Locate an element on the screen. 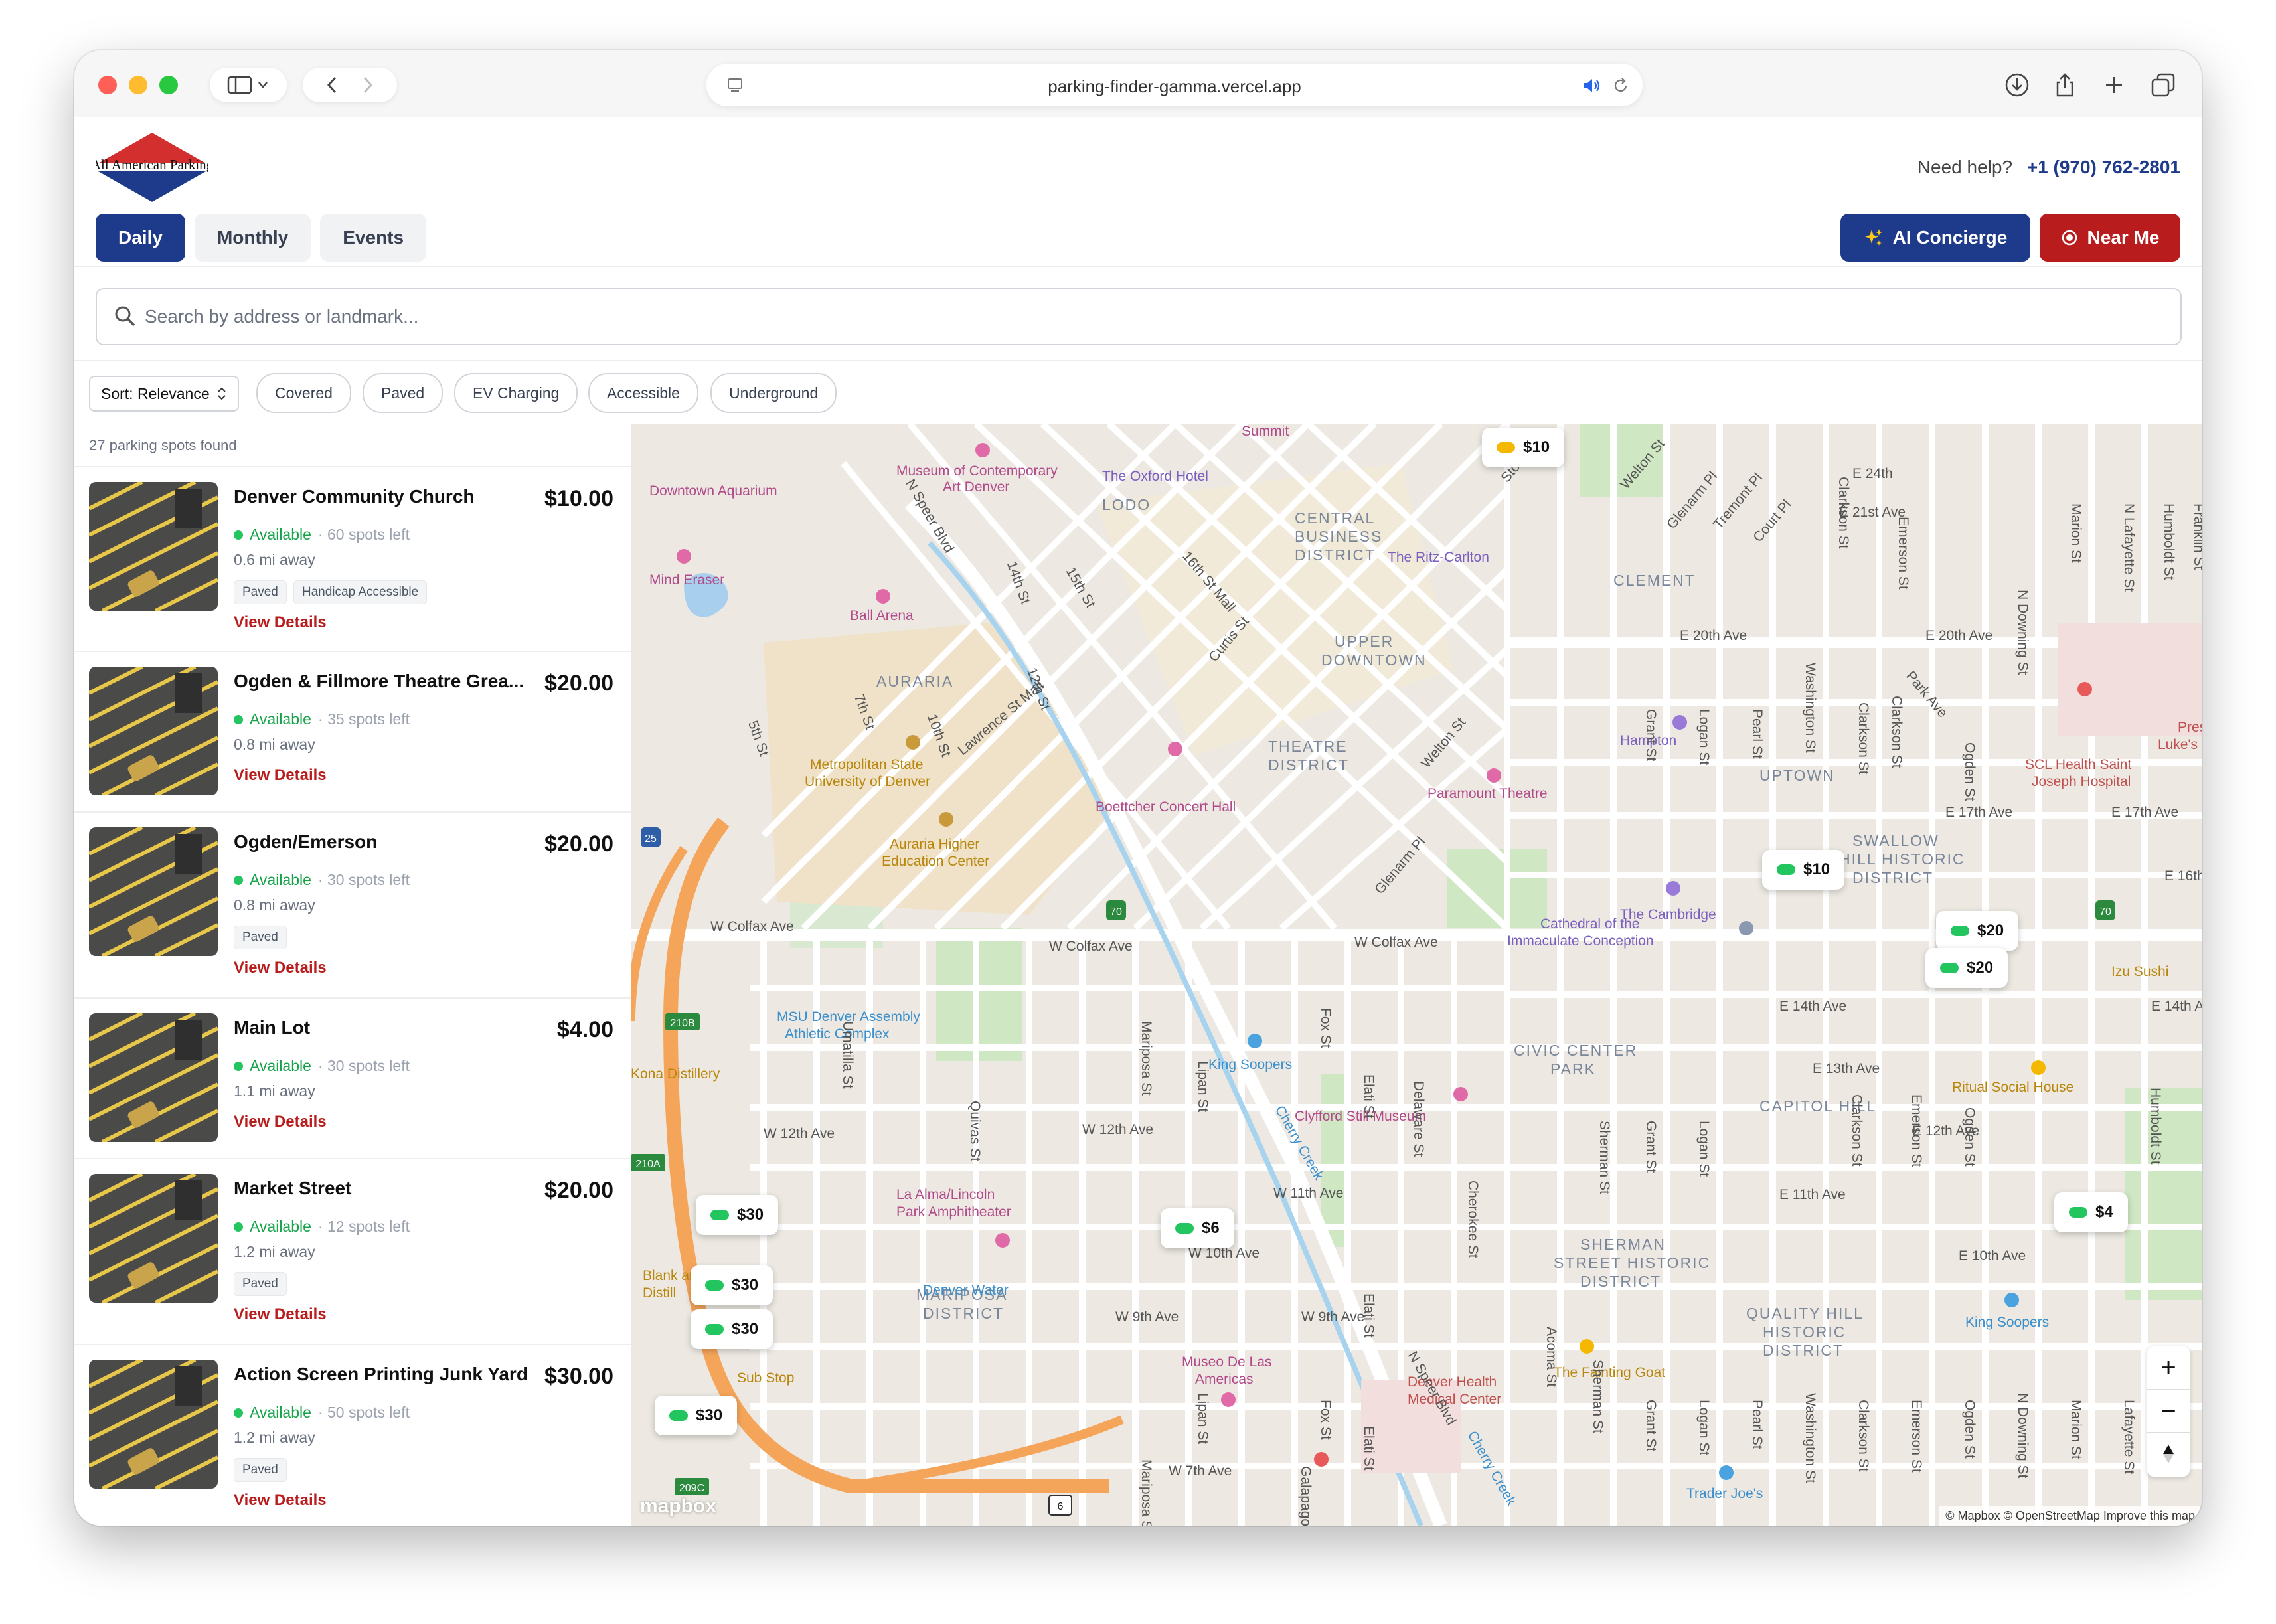 The width and height of the screenshot is (2276, 1624). svg-text: Presbyterian / Saint is located at coordinates (2190, 727).